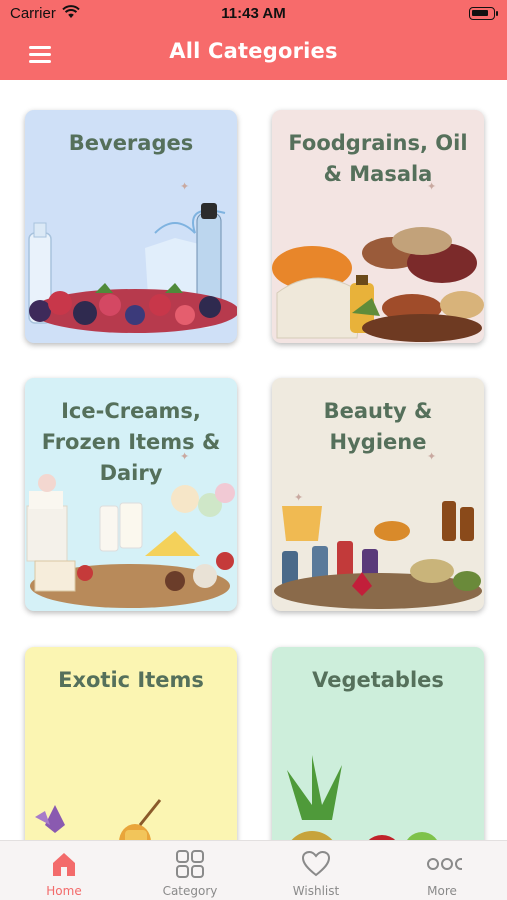 The width and height of the screenshot is (507, 900). I want to click on tab-wishlist: Wishlist, so click(316, 870).